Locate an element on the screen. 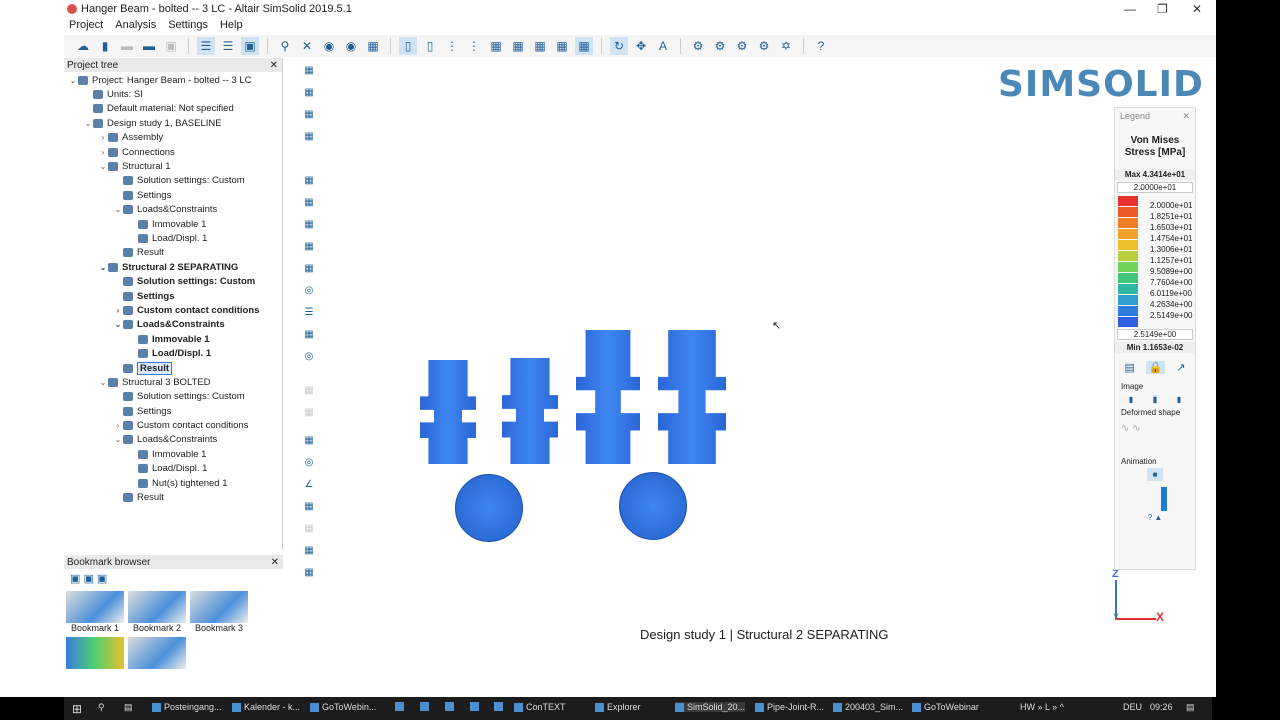 This screenshot has height=720, width=1280. help-legend-icon: ? ▲ is located at coordinates (1155, 517).